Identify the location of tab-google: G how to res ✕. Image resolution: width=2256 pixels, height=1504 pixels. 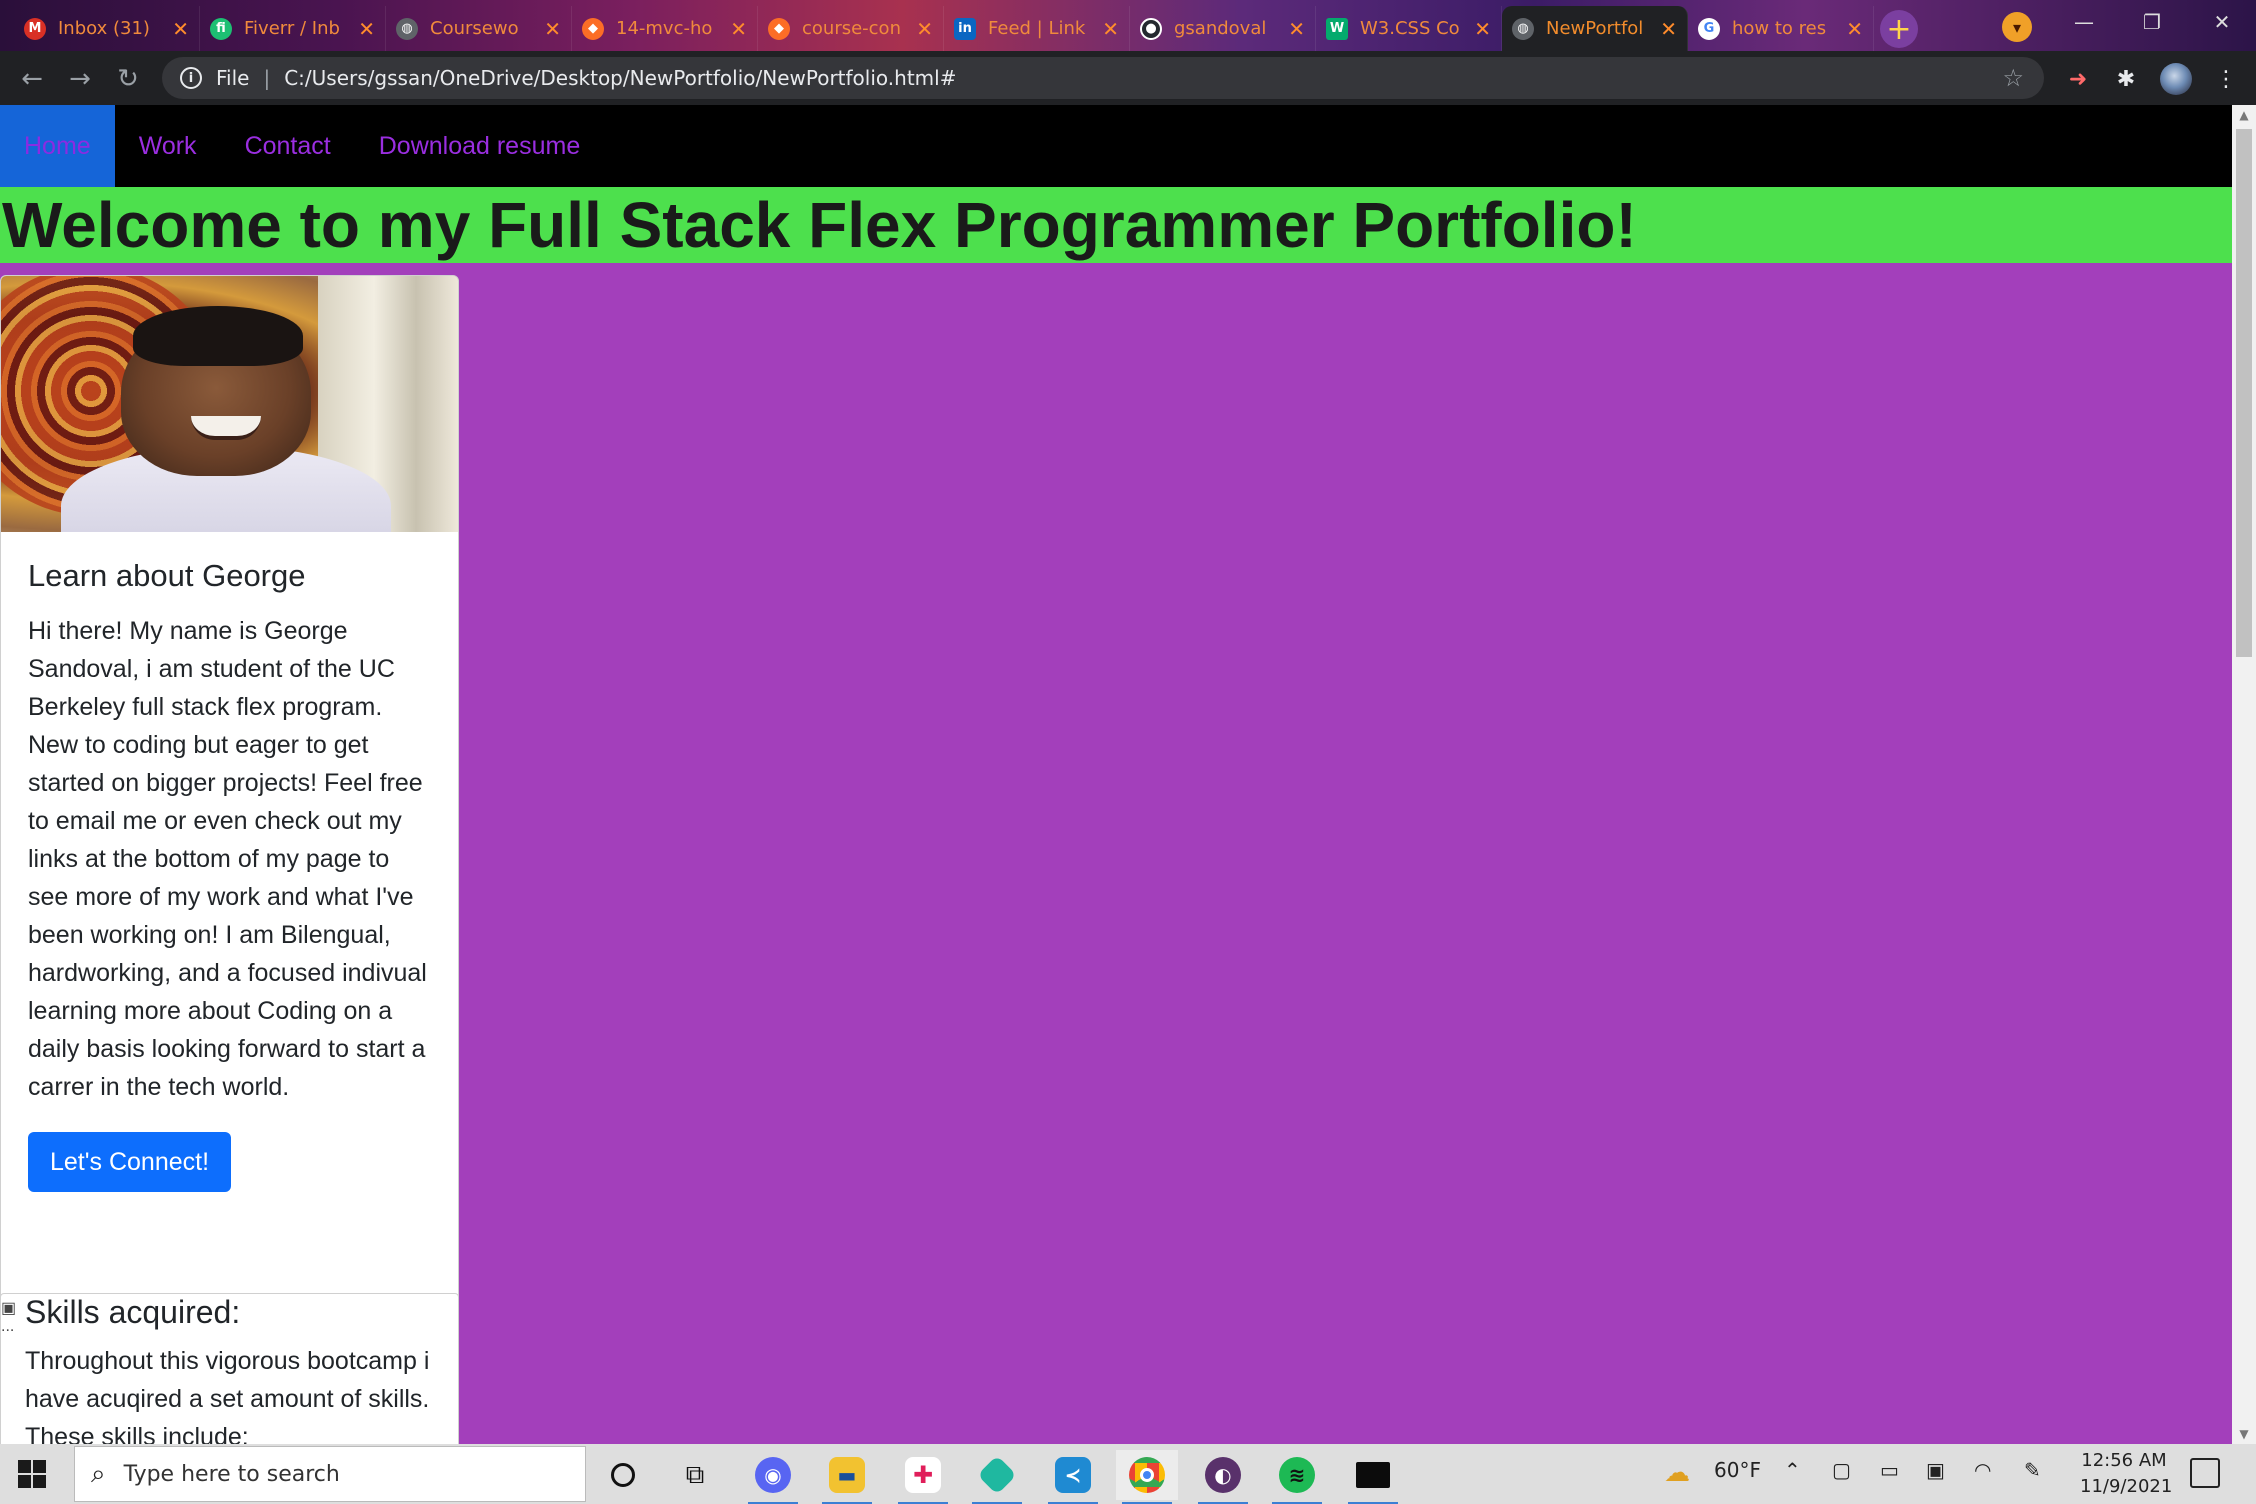
(1781, 28).